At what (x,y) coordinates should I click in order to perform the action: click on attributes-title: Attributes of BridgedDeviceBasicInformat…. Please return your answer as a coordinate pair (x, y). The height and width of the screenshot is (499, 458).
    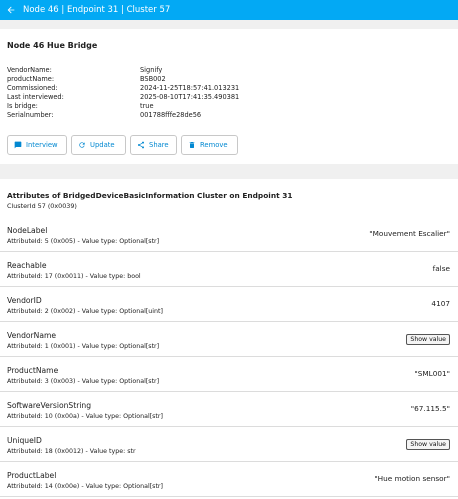
    Looking at the image, I should click on (150, 195).